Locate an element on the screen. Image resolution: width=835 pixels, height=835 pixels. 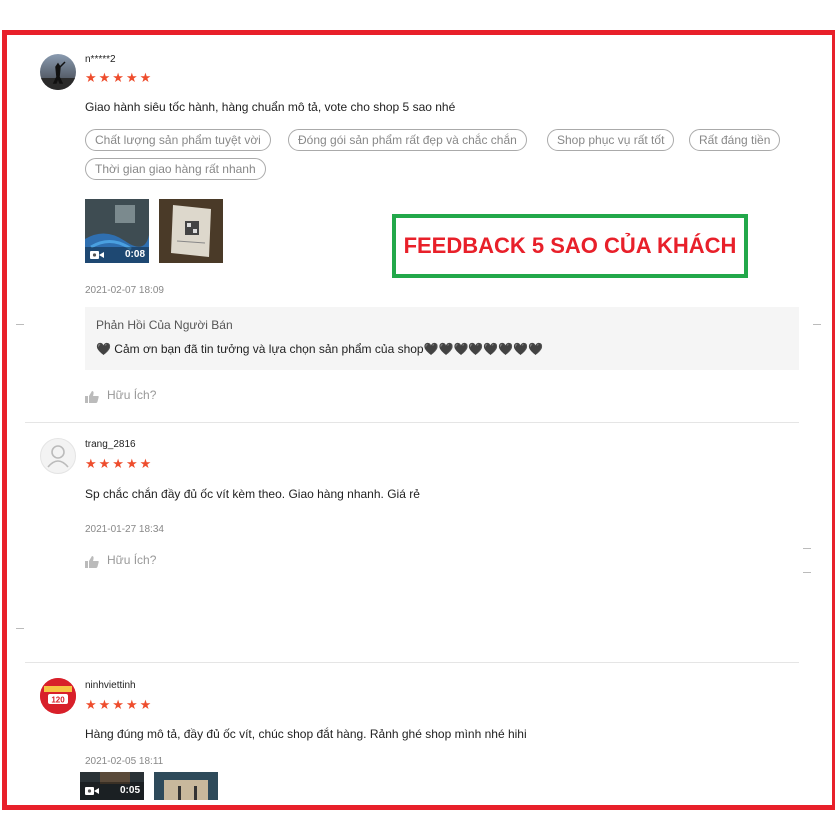
video-duration: 0:08 is located at coordinates (134, 254).